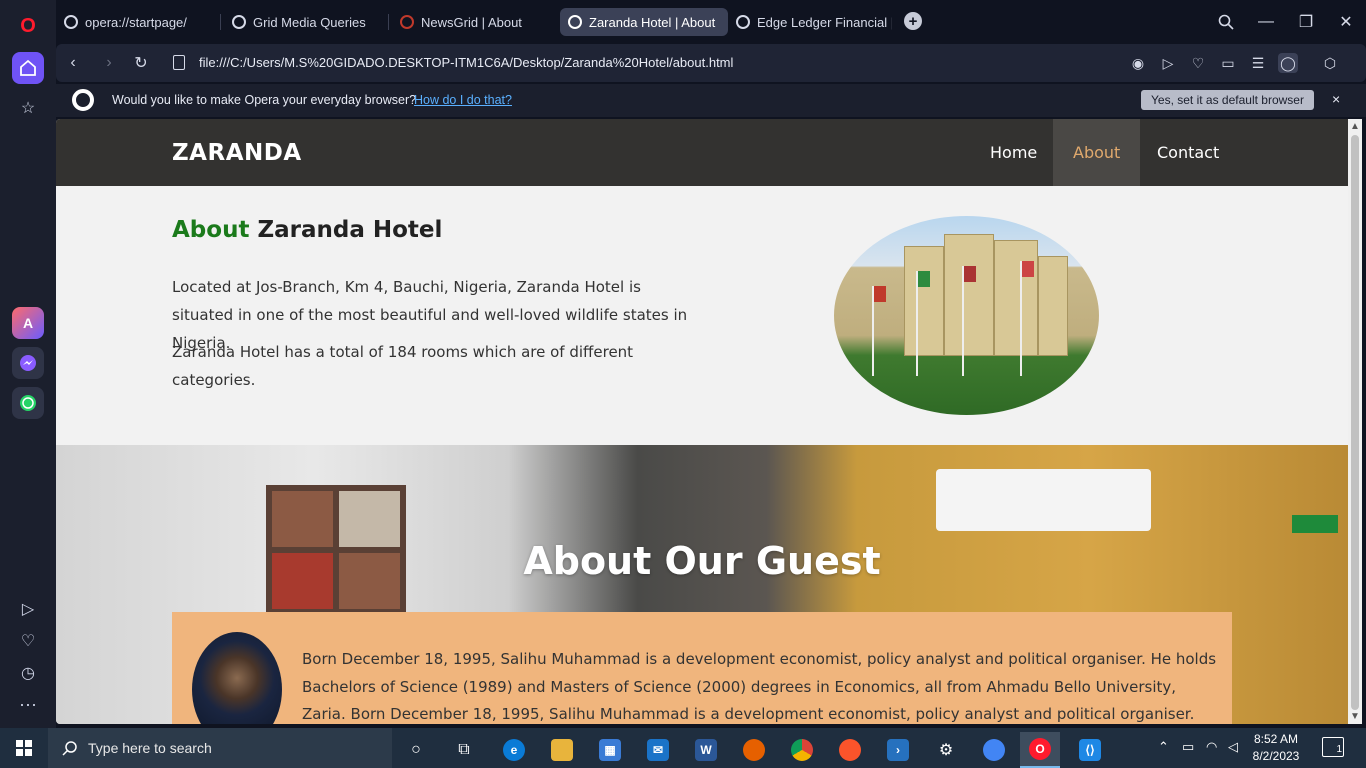  I want to click on reload-button: ↻, so click(141, 63).